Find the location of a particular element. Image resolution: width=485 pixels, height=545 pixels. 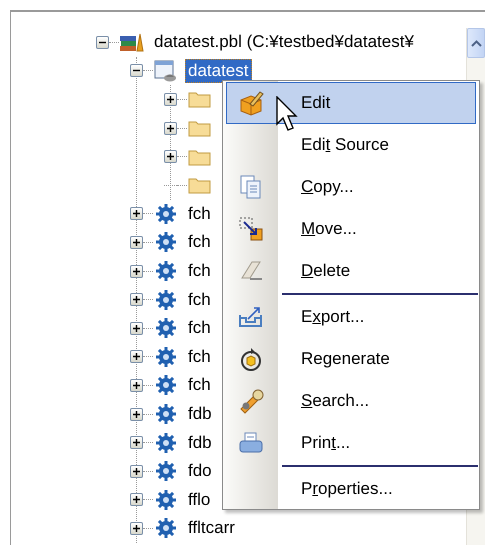

menu-item: Edit Source is located at coordinates (351, 145).